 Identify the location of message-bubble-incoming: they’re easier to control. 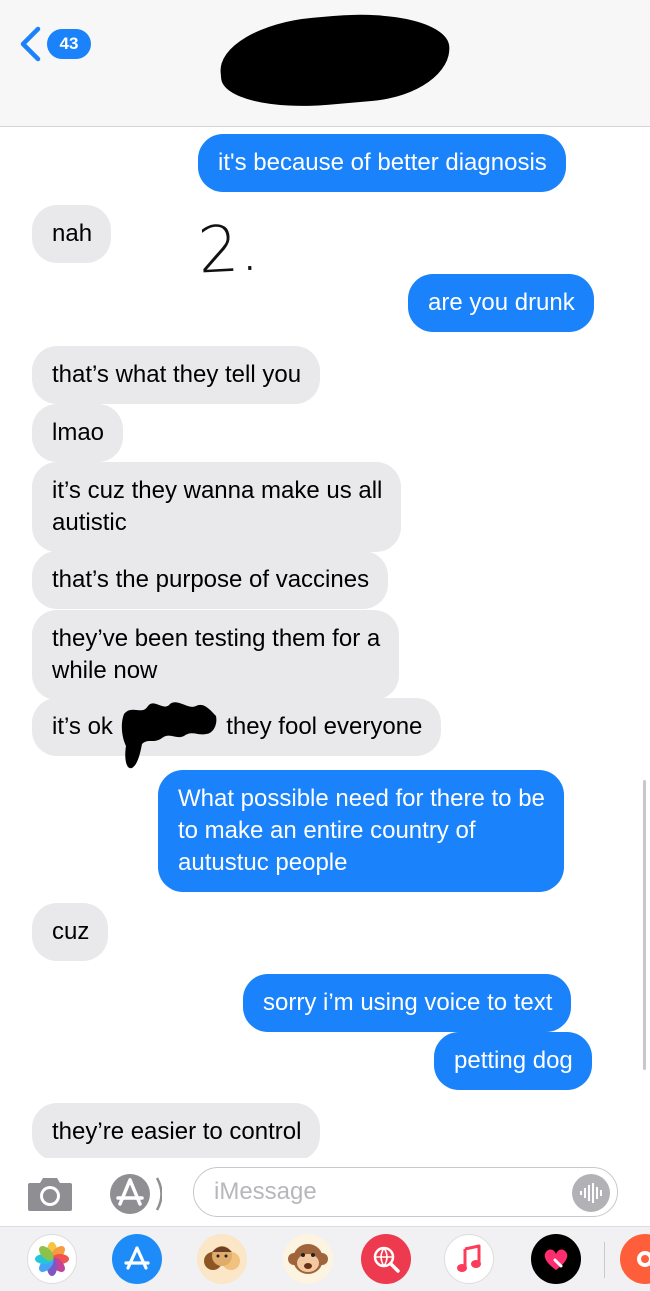
(176, 1130).